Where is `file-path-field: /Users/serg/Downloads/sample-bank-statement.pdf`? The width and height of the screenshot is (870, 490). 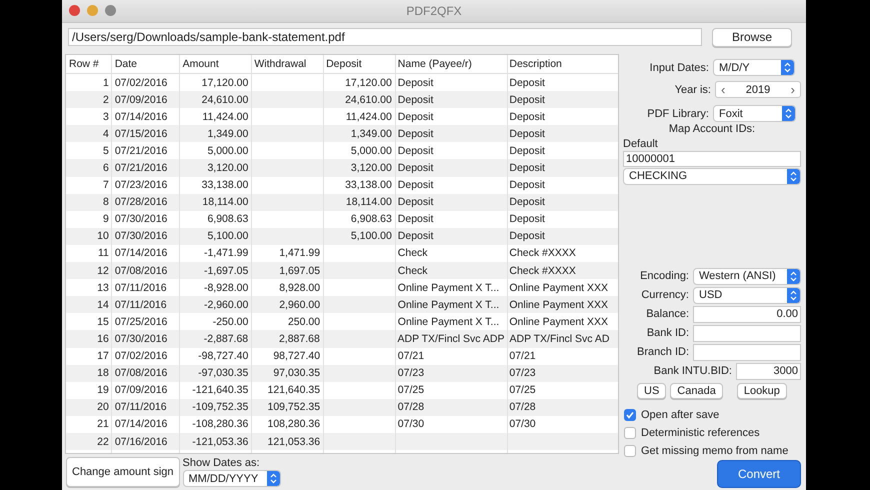
file-path-field: /Users/serg/Downloads/sample-bank-statement.pdf is located at coordinates (385, 37).